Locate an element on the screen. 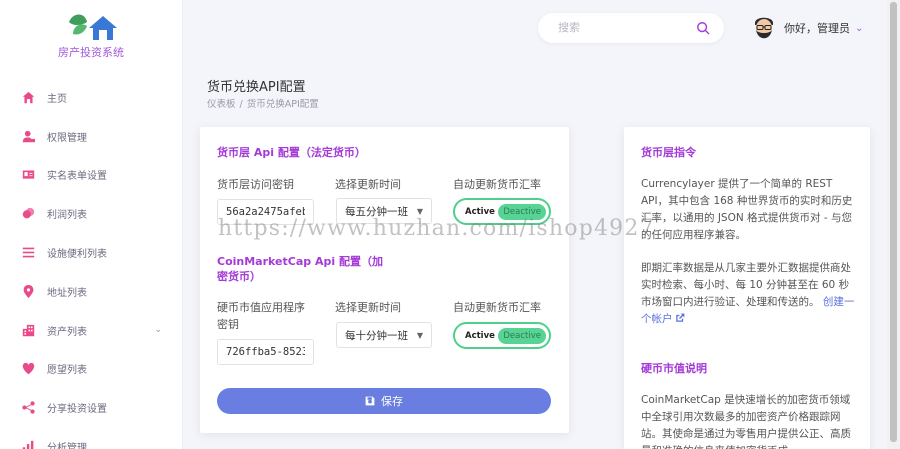 The width and height of the screenshot is (900, 449). sidebar-item-home: 主页 is located at coordinates (91, 97).